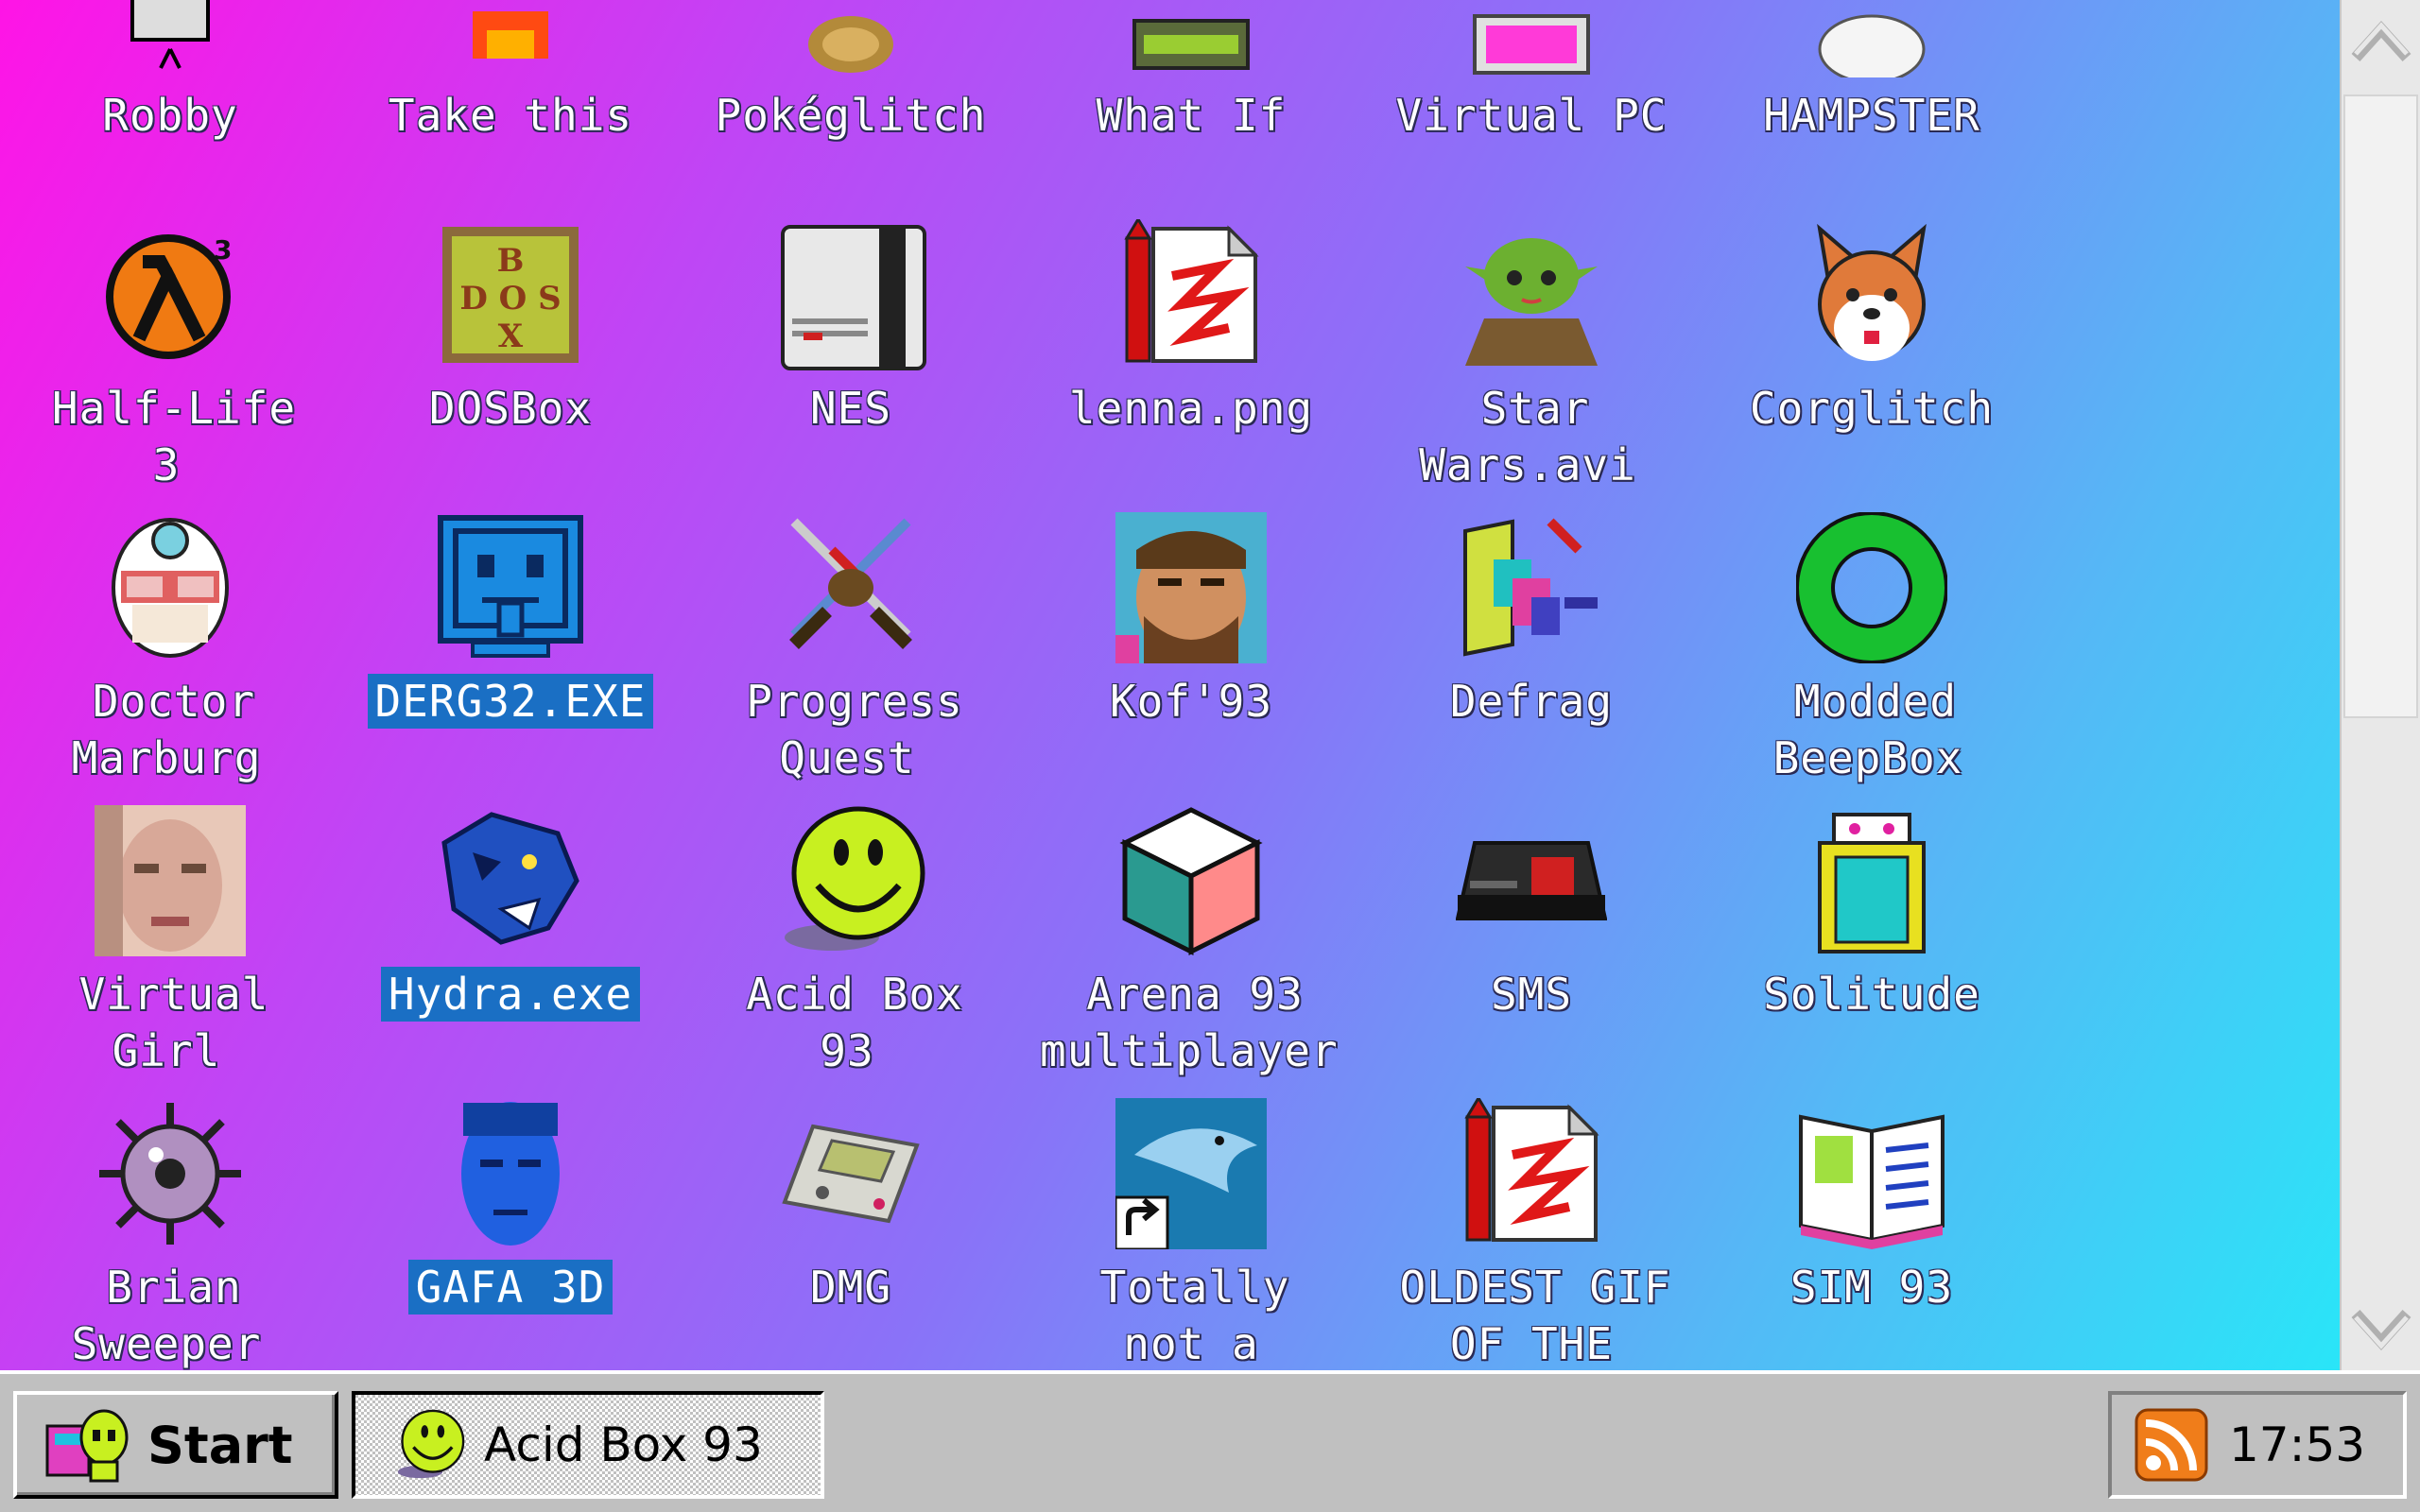 Image resolution: width=2420 pixels, height=1512 pixels. I want to click on desktop-icon: DOSBox, so click(511, 316).